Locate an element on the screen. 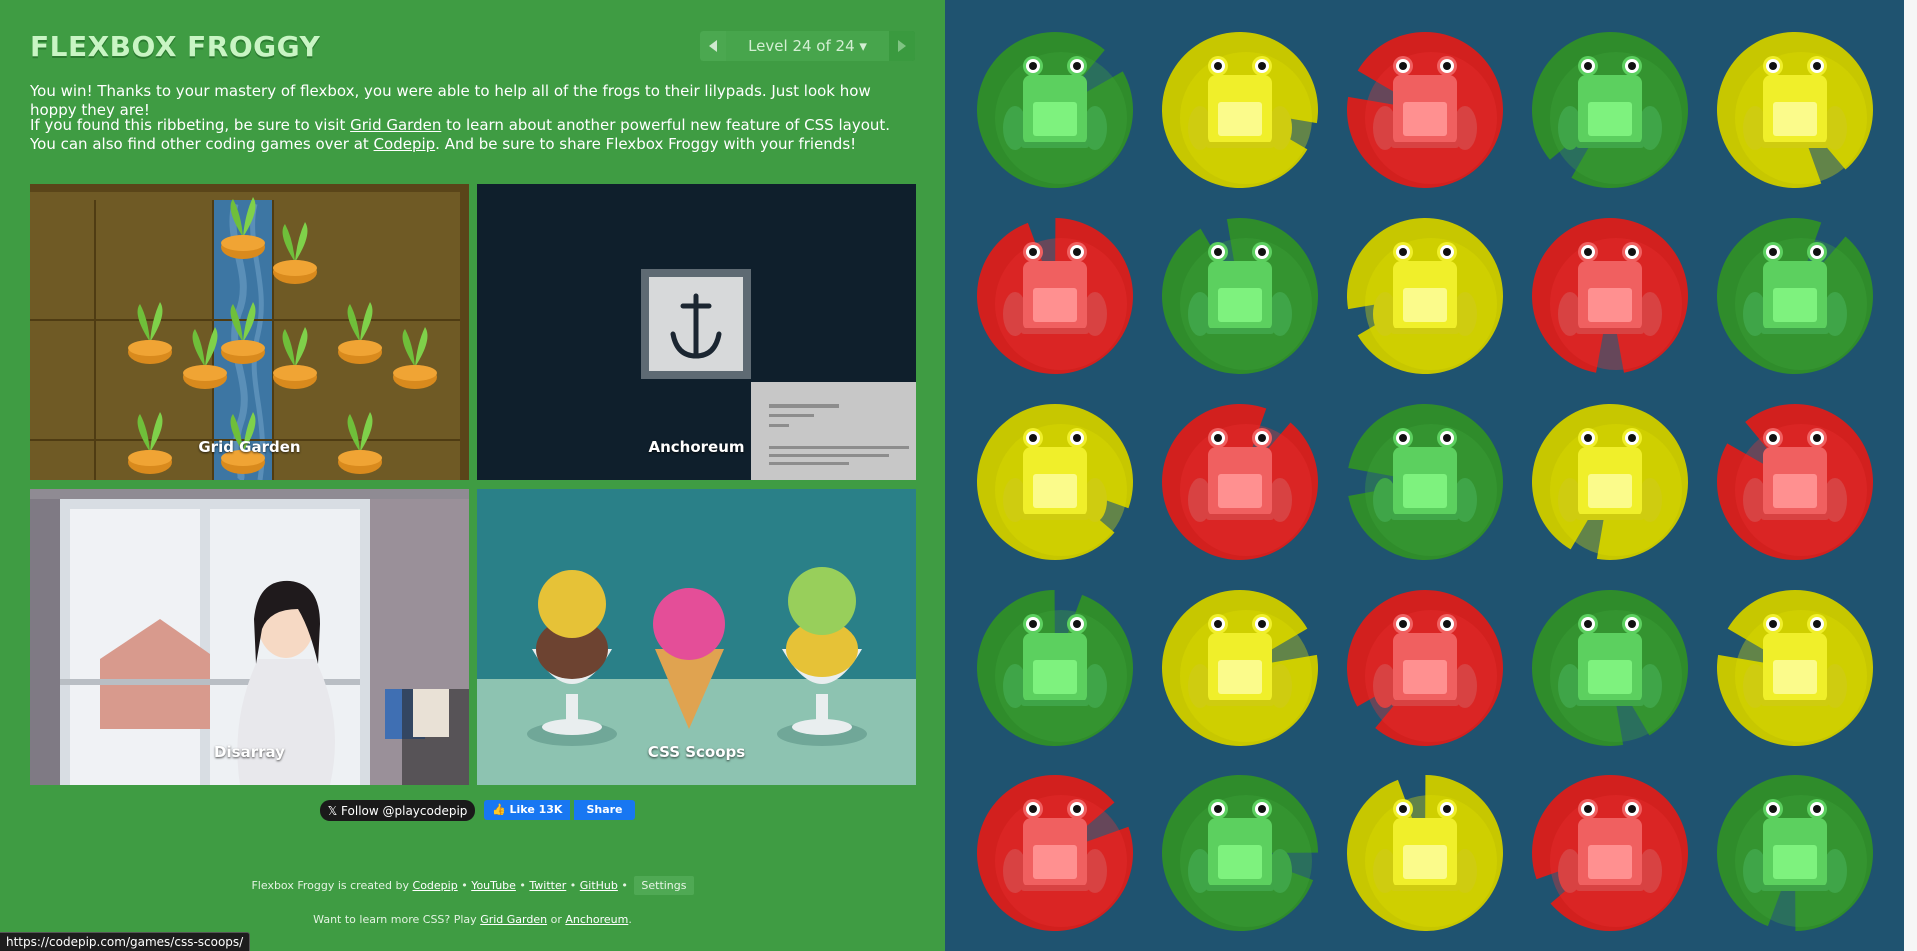 This screenshot has height=951, width=1917. more-css-or: or is located at coordinates (556, 919).